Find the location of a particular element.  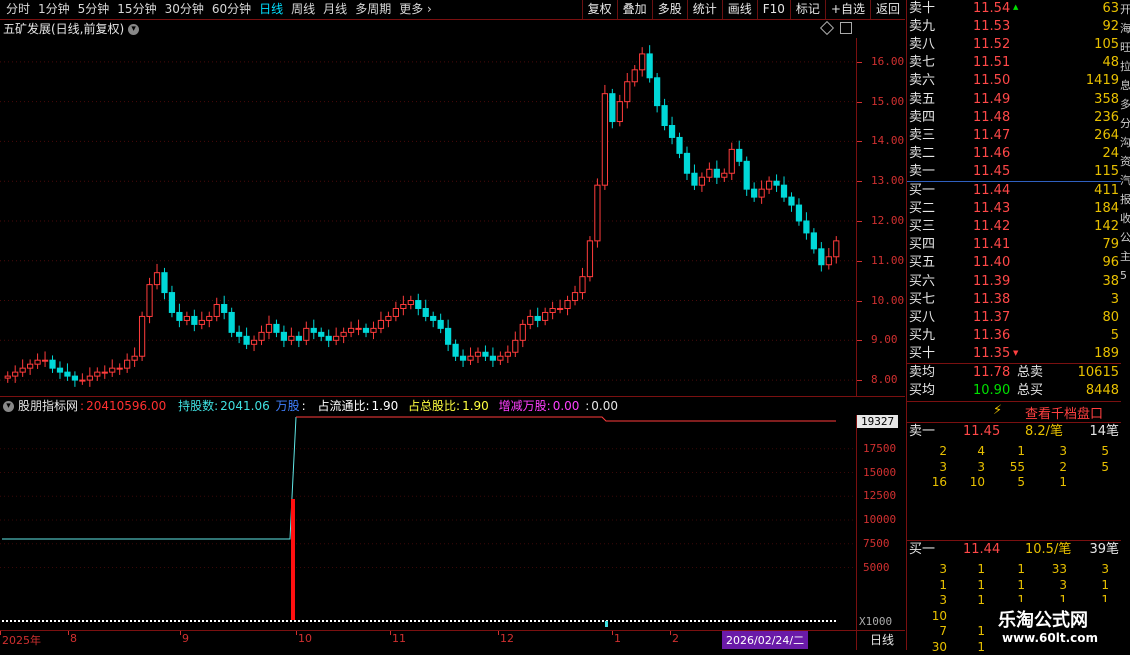

bid-row: 买七 11.38 3 is located at coordinates (1014, 300).